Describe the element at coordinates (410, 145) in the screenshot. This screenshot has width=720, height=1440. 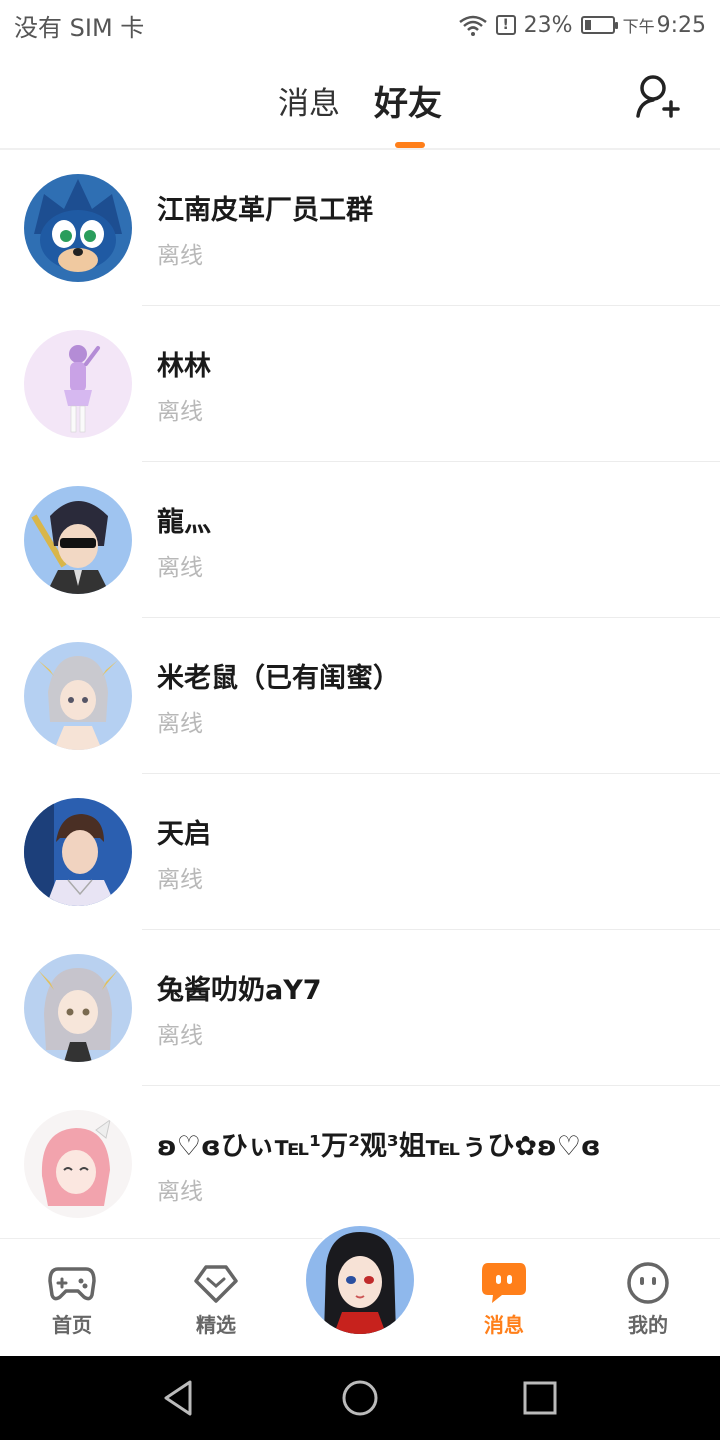
I see `active-tab-indicator` at that location.